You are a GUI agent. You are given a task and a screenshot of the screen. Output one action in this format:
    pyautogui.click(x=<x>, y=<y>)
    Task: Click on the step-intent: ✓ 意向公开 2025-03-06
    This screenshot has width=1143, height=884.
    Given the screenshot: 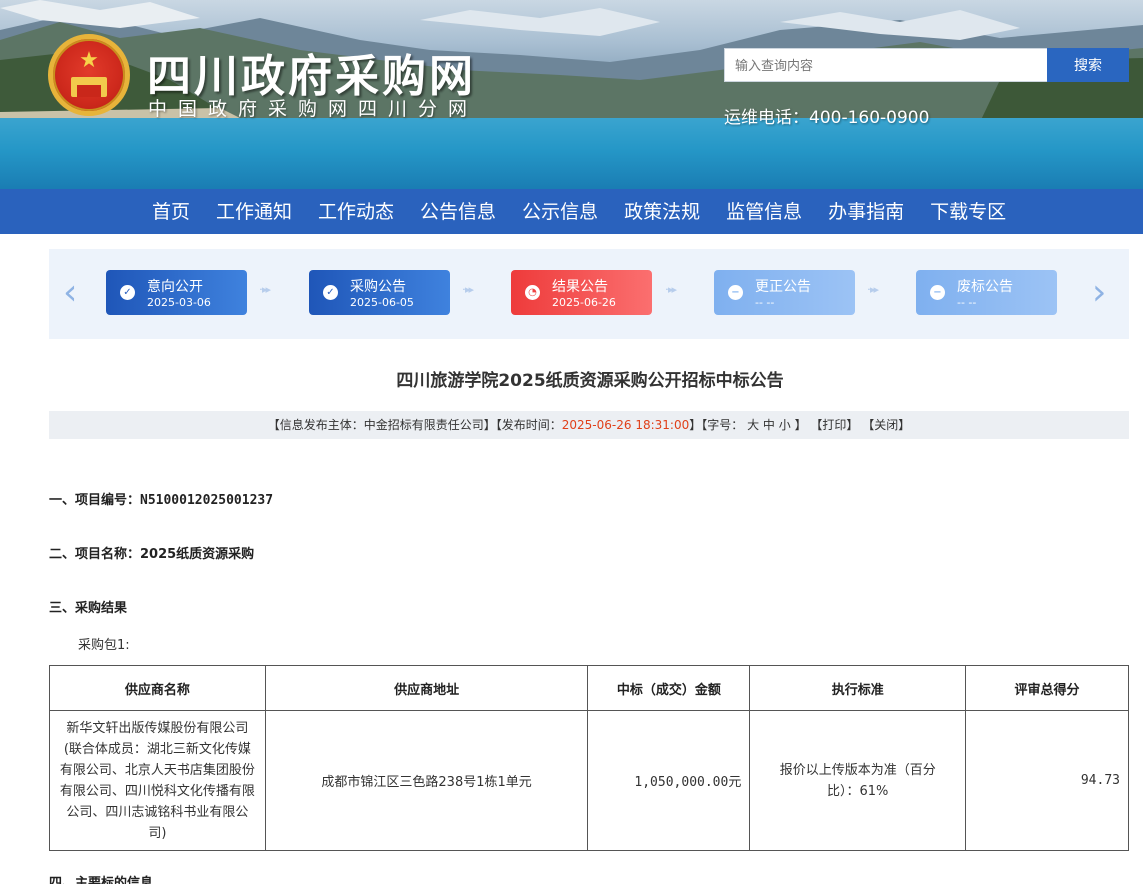 What is the action you would take?
    pyautogui.click(x=176, y=292)
    